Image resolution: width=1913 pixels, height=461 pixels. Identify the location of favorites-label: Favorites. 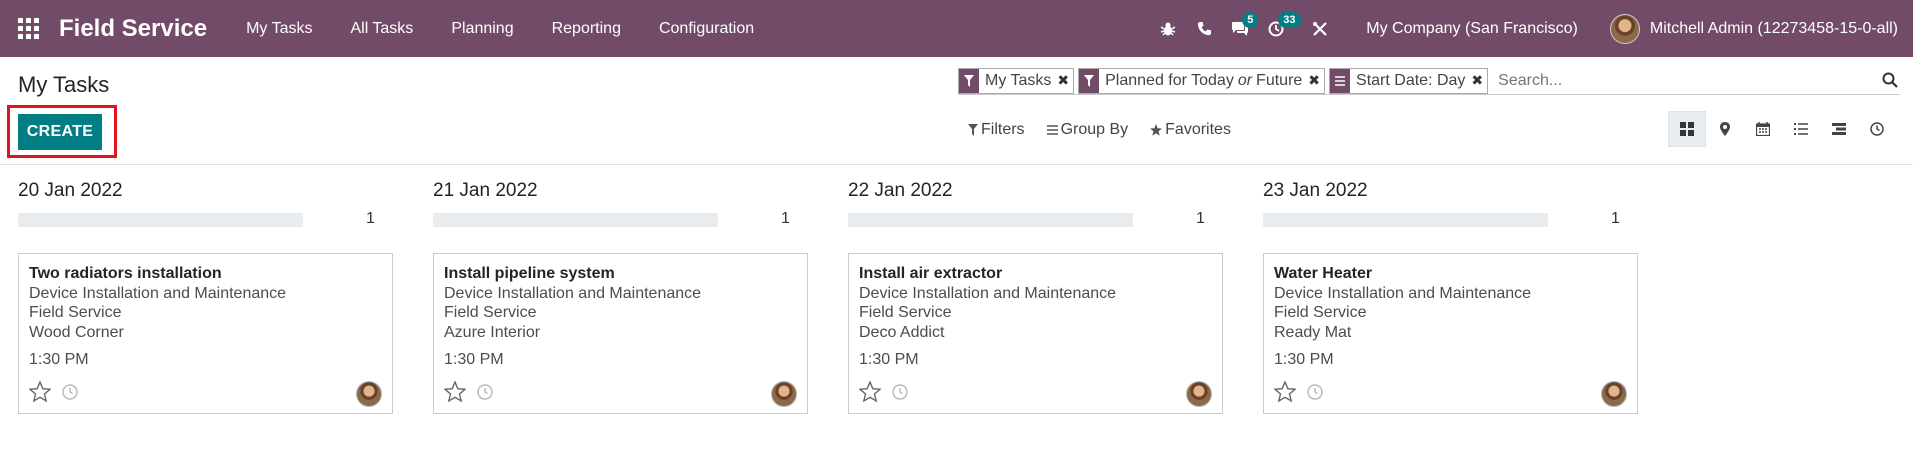
(1198, 129).